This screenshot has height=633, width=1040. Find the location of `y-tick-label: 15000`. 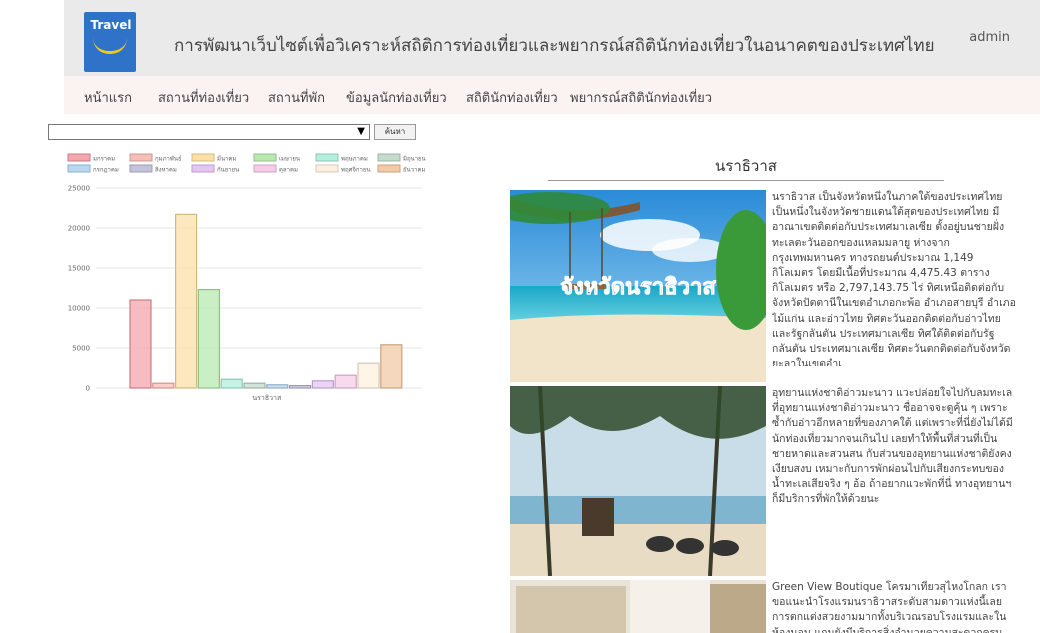

y-tick-label: 15000 is located at coordinates (79, 269).